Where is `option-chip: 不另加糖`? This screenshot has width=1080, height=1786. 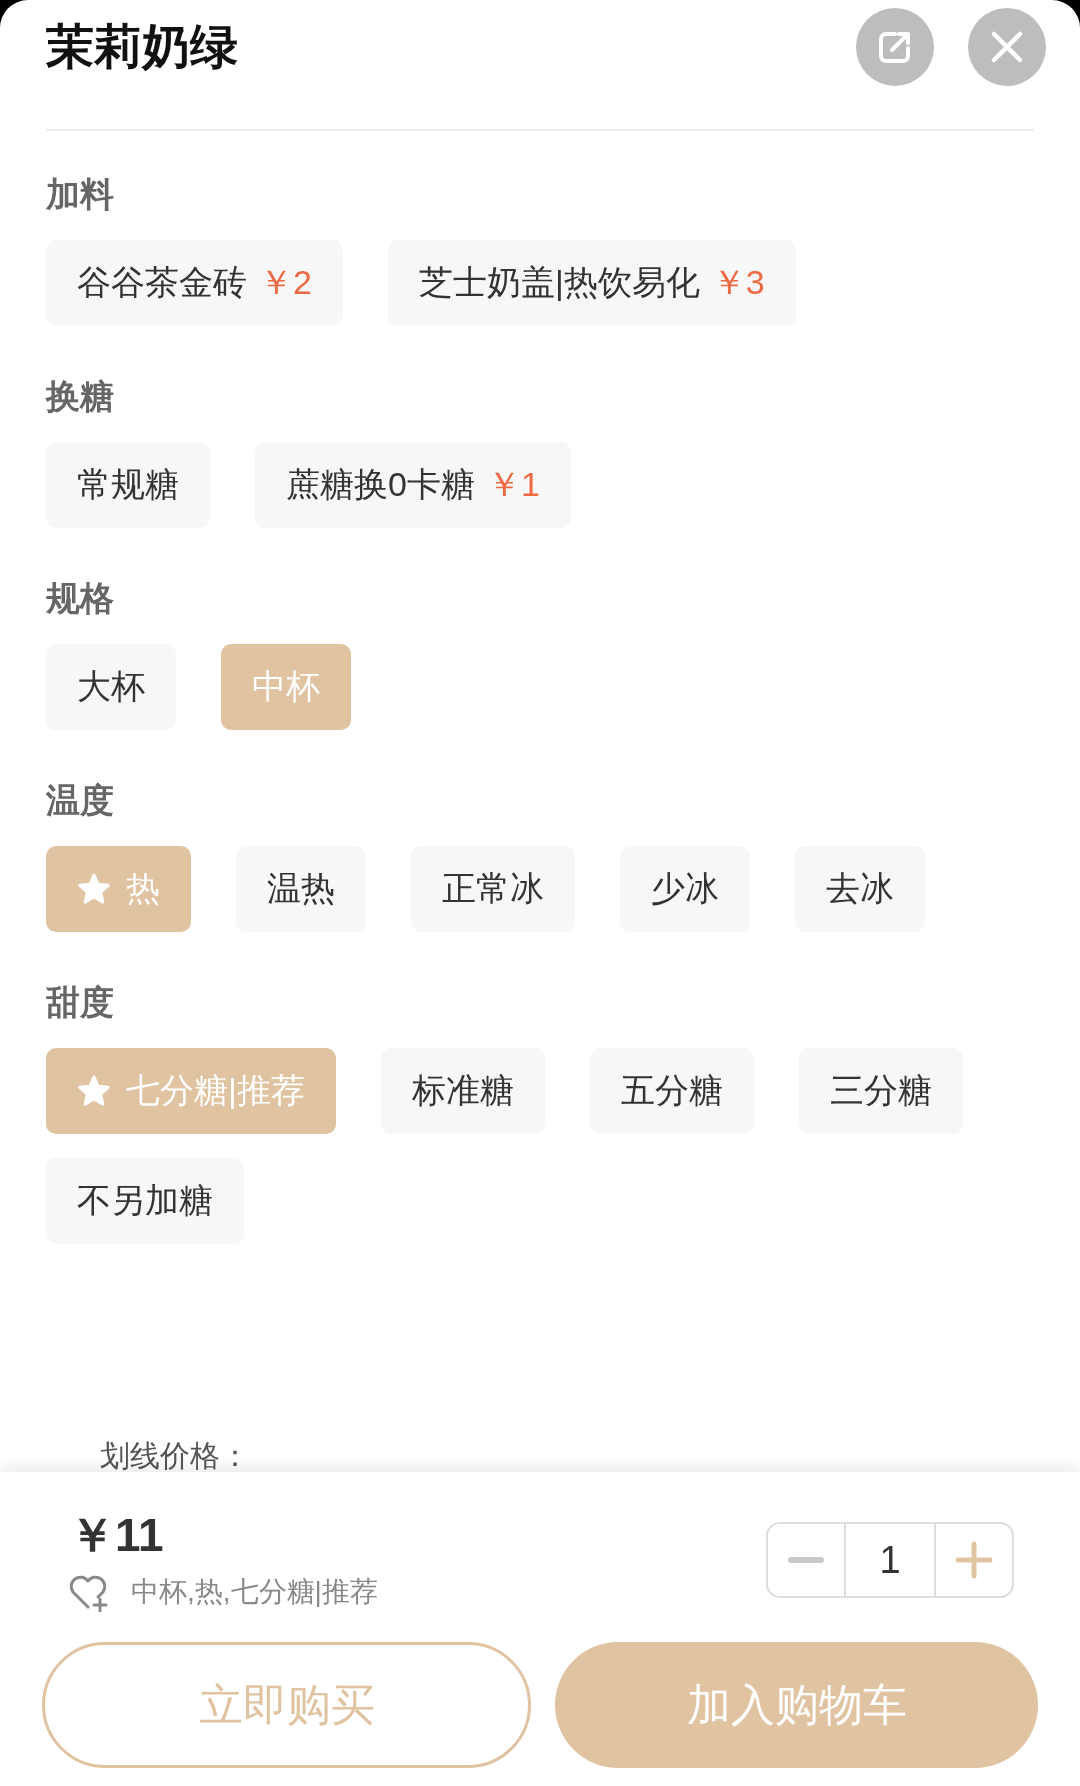
option-chip: 不另加糖 is located at coordinates (145, 1201).